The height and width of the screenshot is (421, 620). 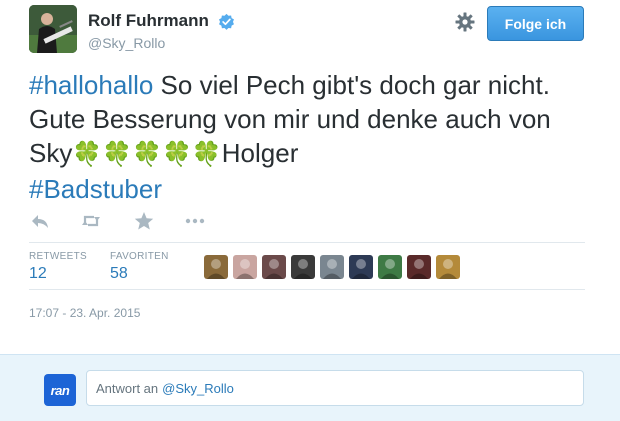 What do you see at coordinates (139, 256) in the screenshot?
I see `favorites-label: FAVORITEN` at bounding box center [139, 256].